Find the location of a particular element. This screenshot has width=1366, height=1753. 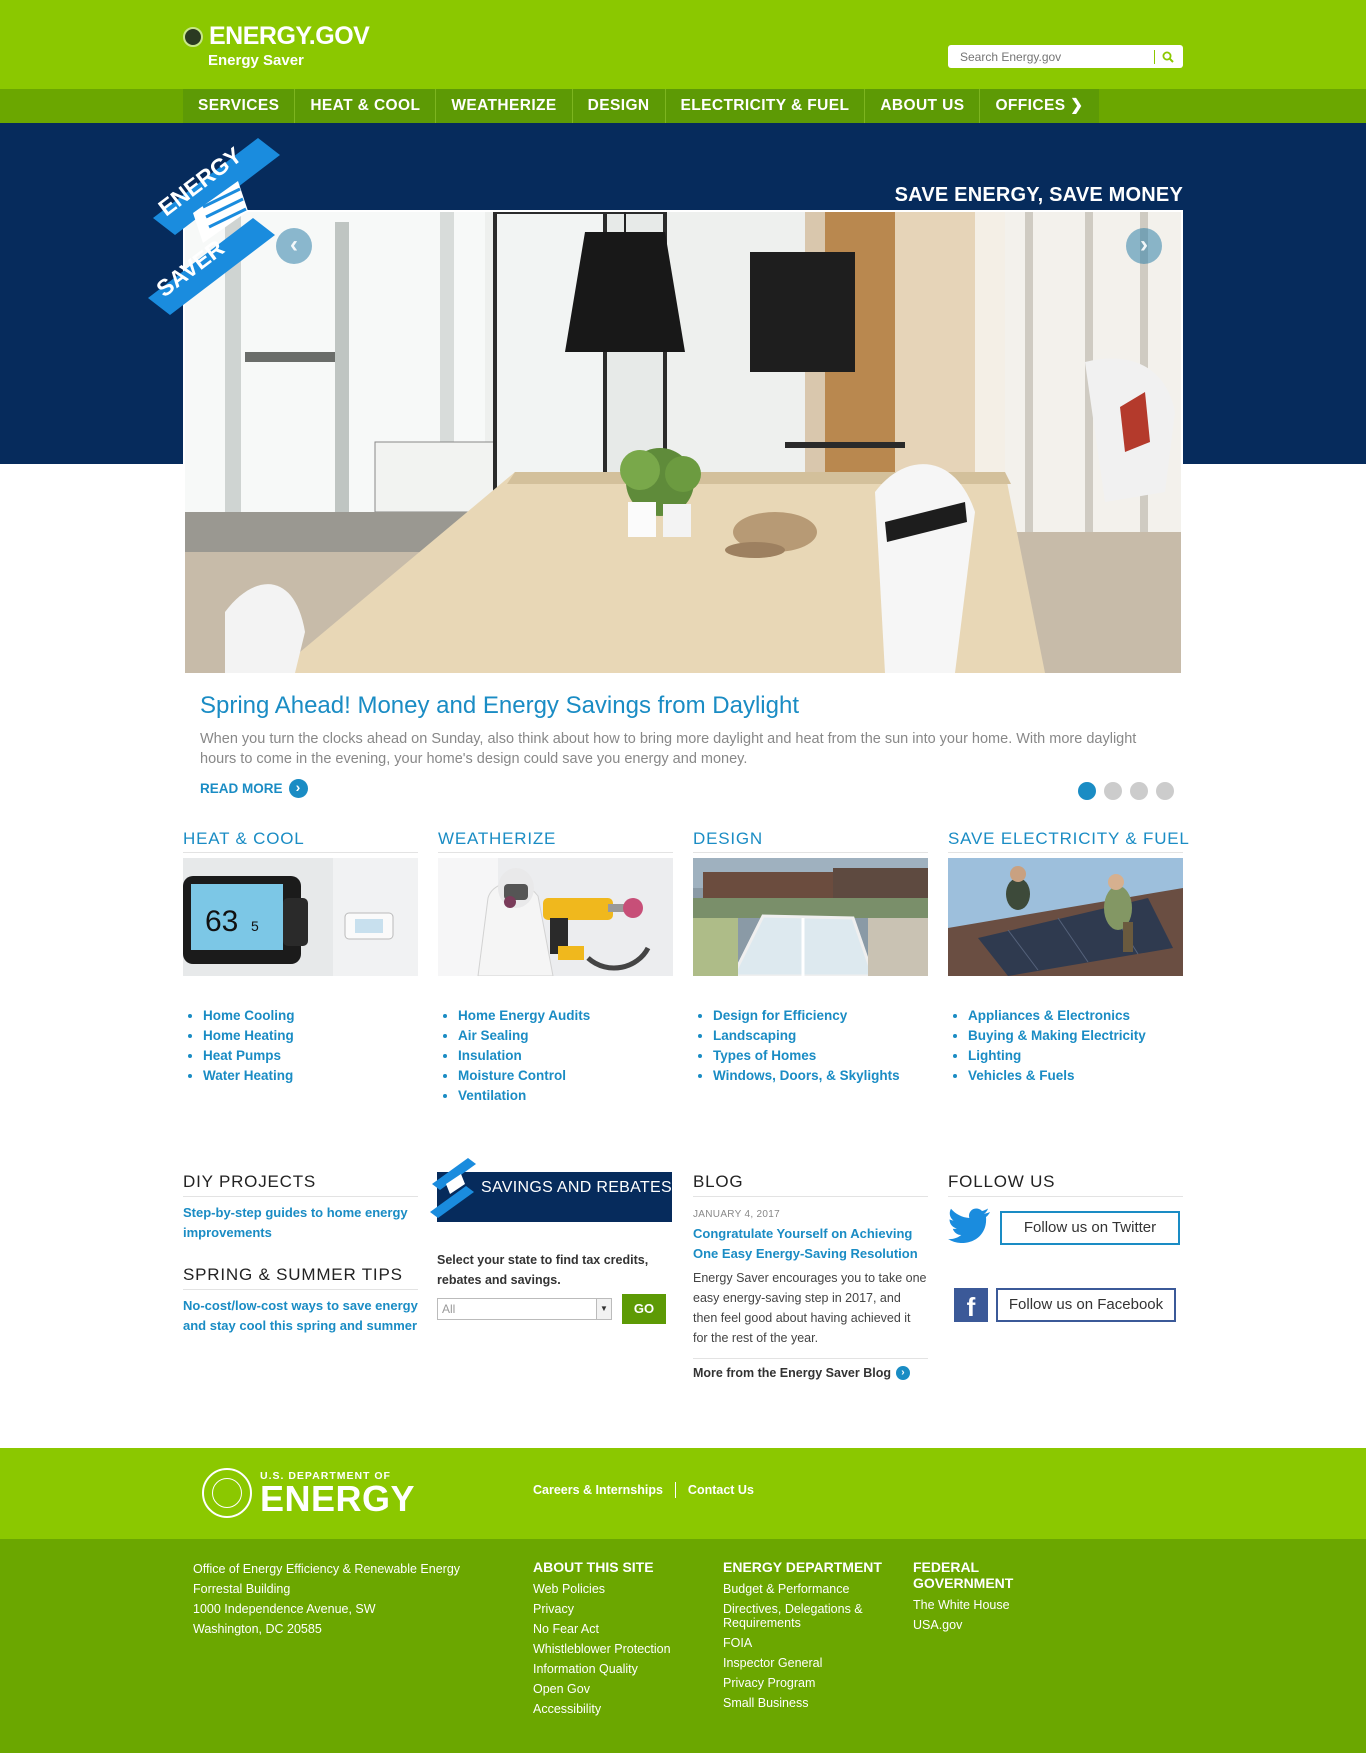

list-item: Home Energy Audits is located at coordinates (565, 1016).